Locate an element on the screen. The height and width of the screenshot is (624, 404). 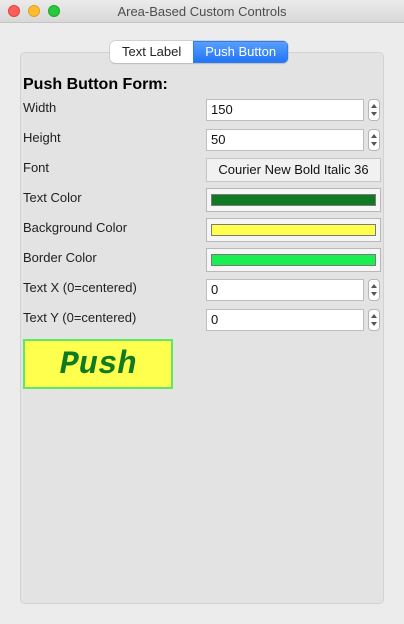
form-title: Push Button Form: is located at coordinates (95, 84).